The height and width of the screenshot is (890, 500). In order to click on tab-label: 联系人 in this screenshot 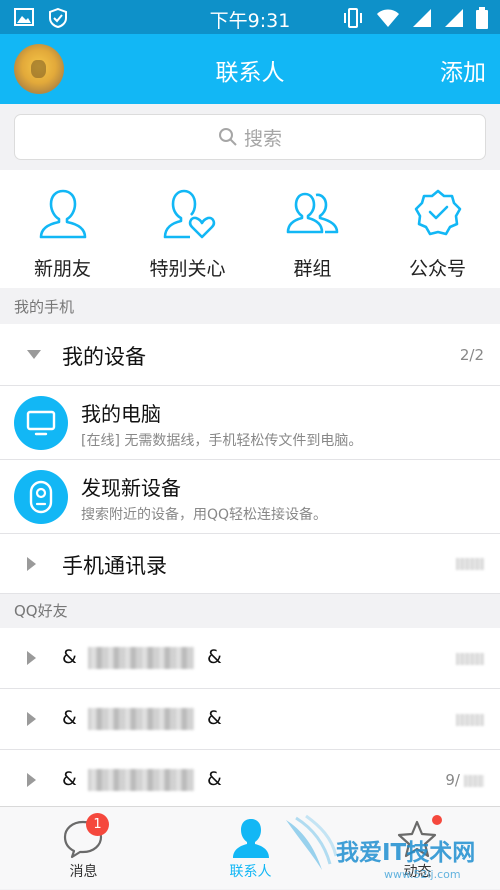, I will do `click(250, 872)`.